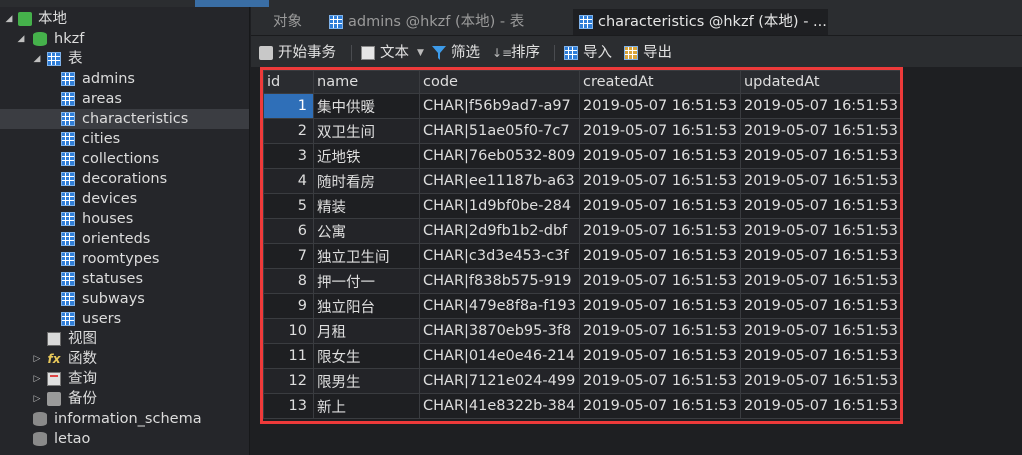 This screenshot has width=1022, height=455. I want to click on column-header-id: id, so click(288, 82).